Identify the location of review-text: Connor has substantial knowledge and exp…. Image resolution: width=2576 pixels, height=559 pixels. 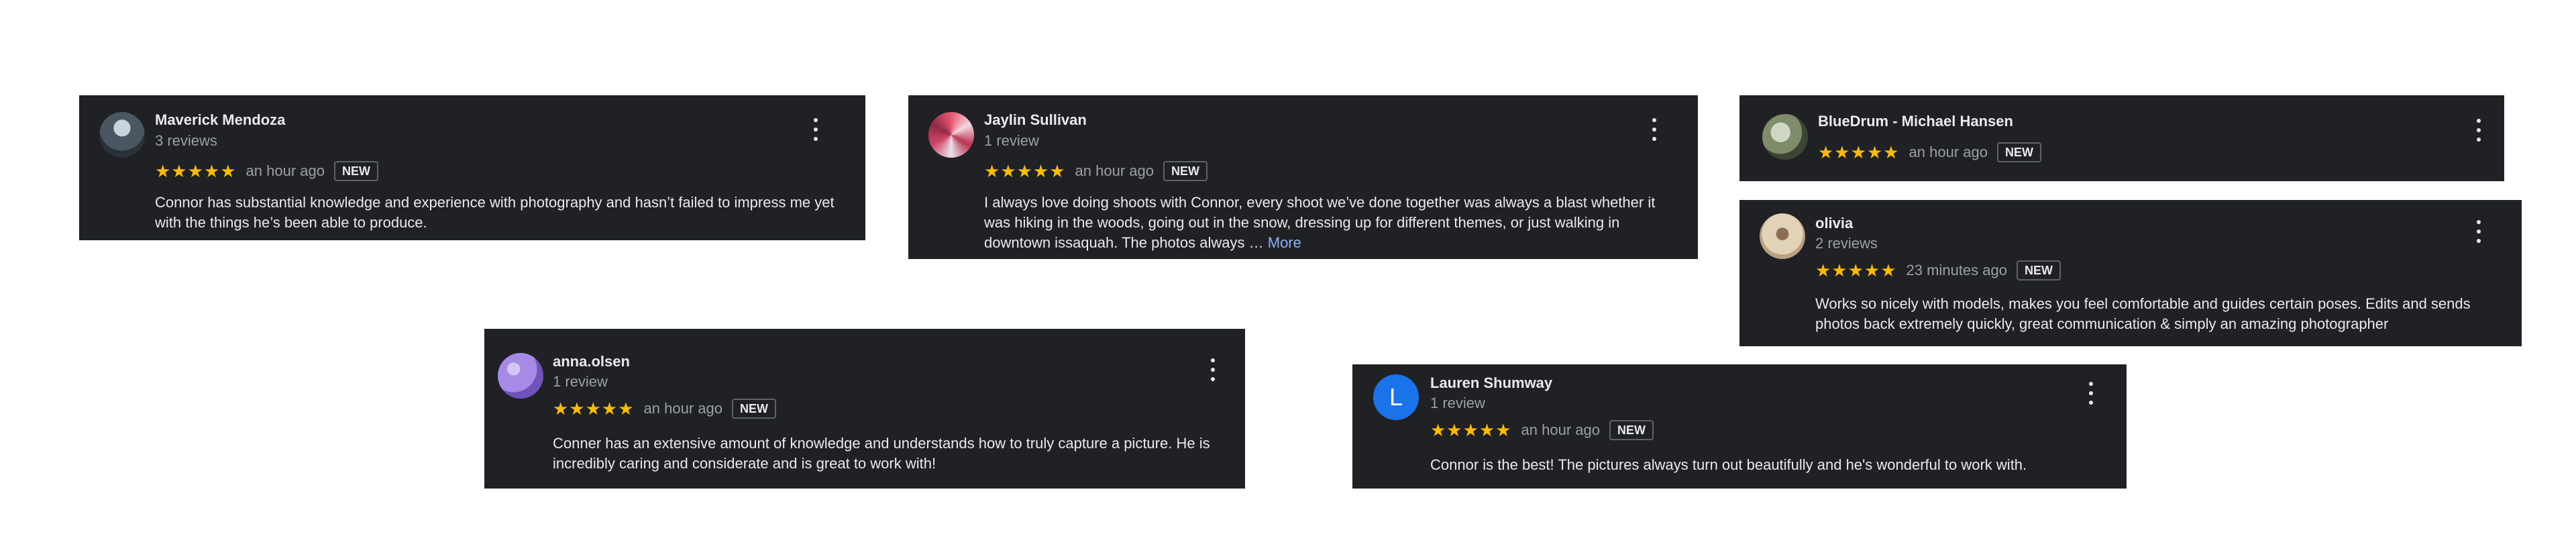
(495, 212).